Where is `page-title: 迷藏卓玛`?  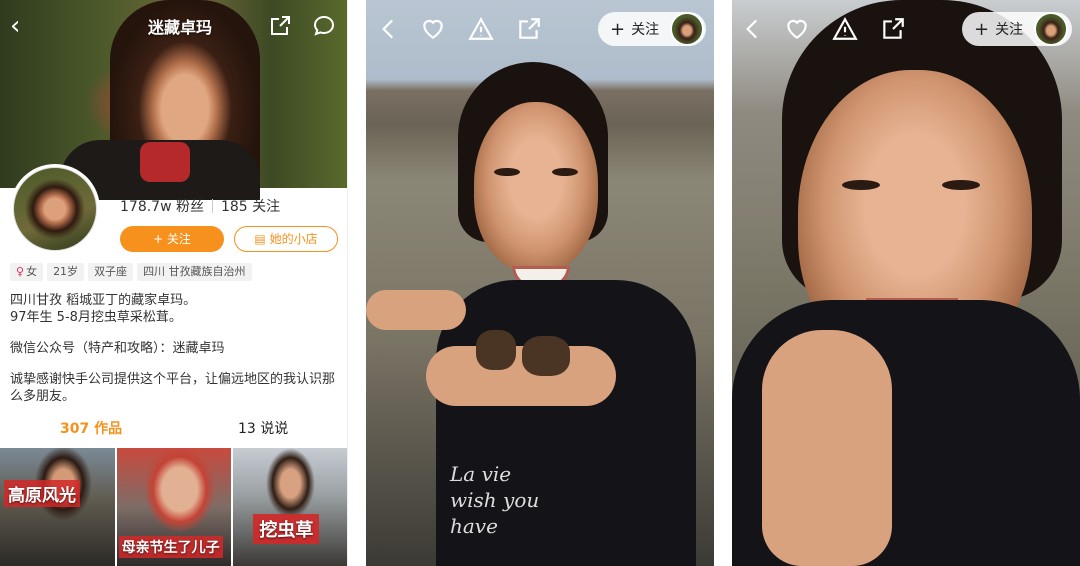 page-title: 迷藏卓玛 is located at coordinates (179, 27).